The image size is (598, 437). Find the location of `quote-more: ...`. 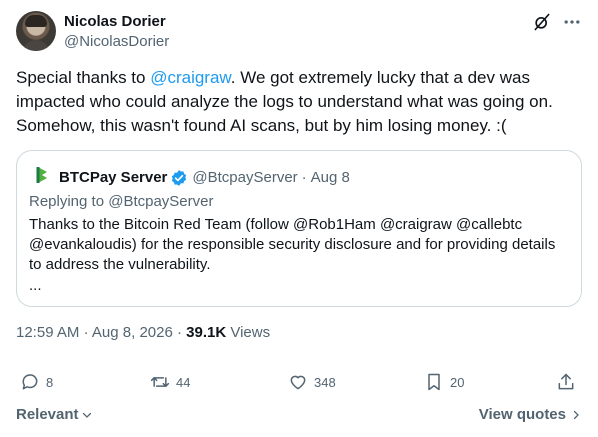

quote-more: ... is located at coordinates (35, 285).